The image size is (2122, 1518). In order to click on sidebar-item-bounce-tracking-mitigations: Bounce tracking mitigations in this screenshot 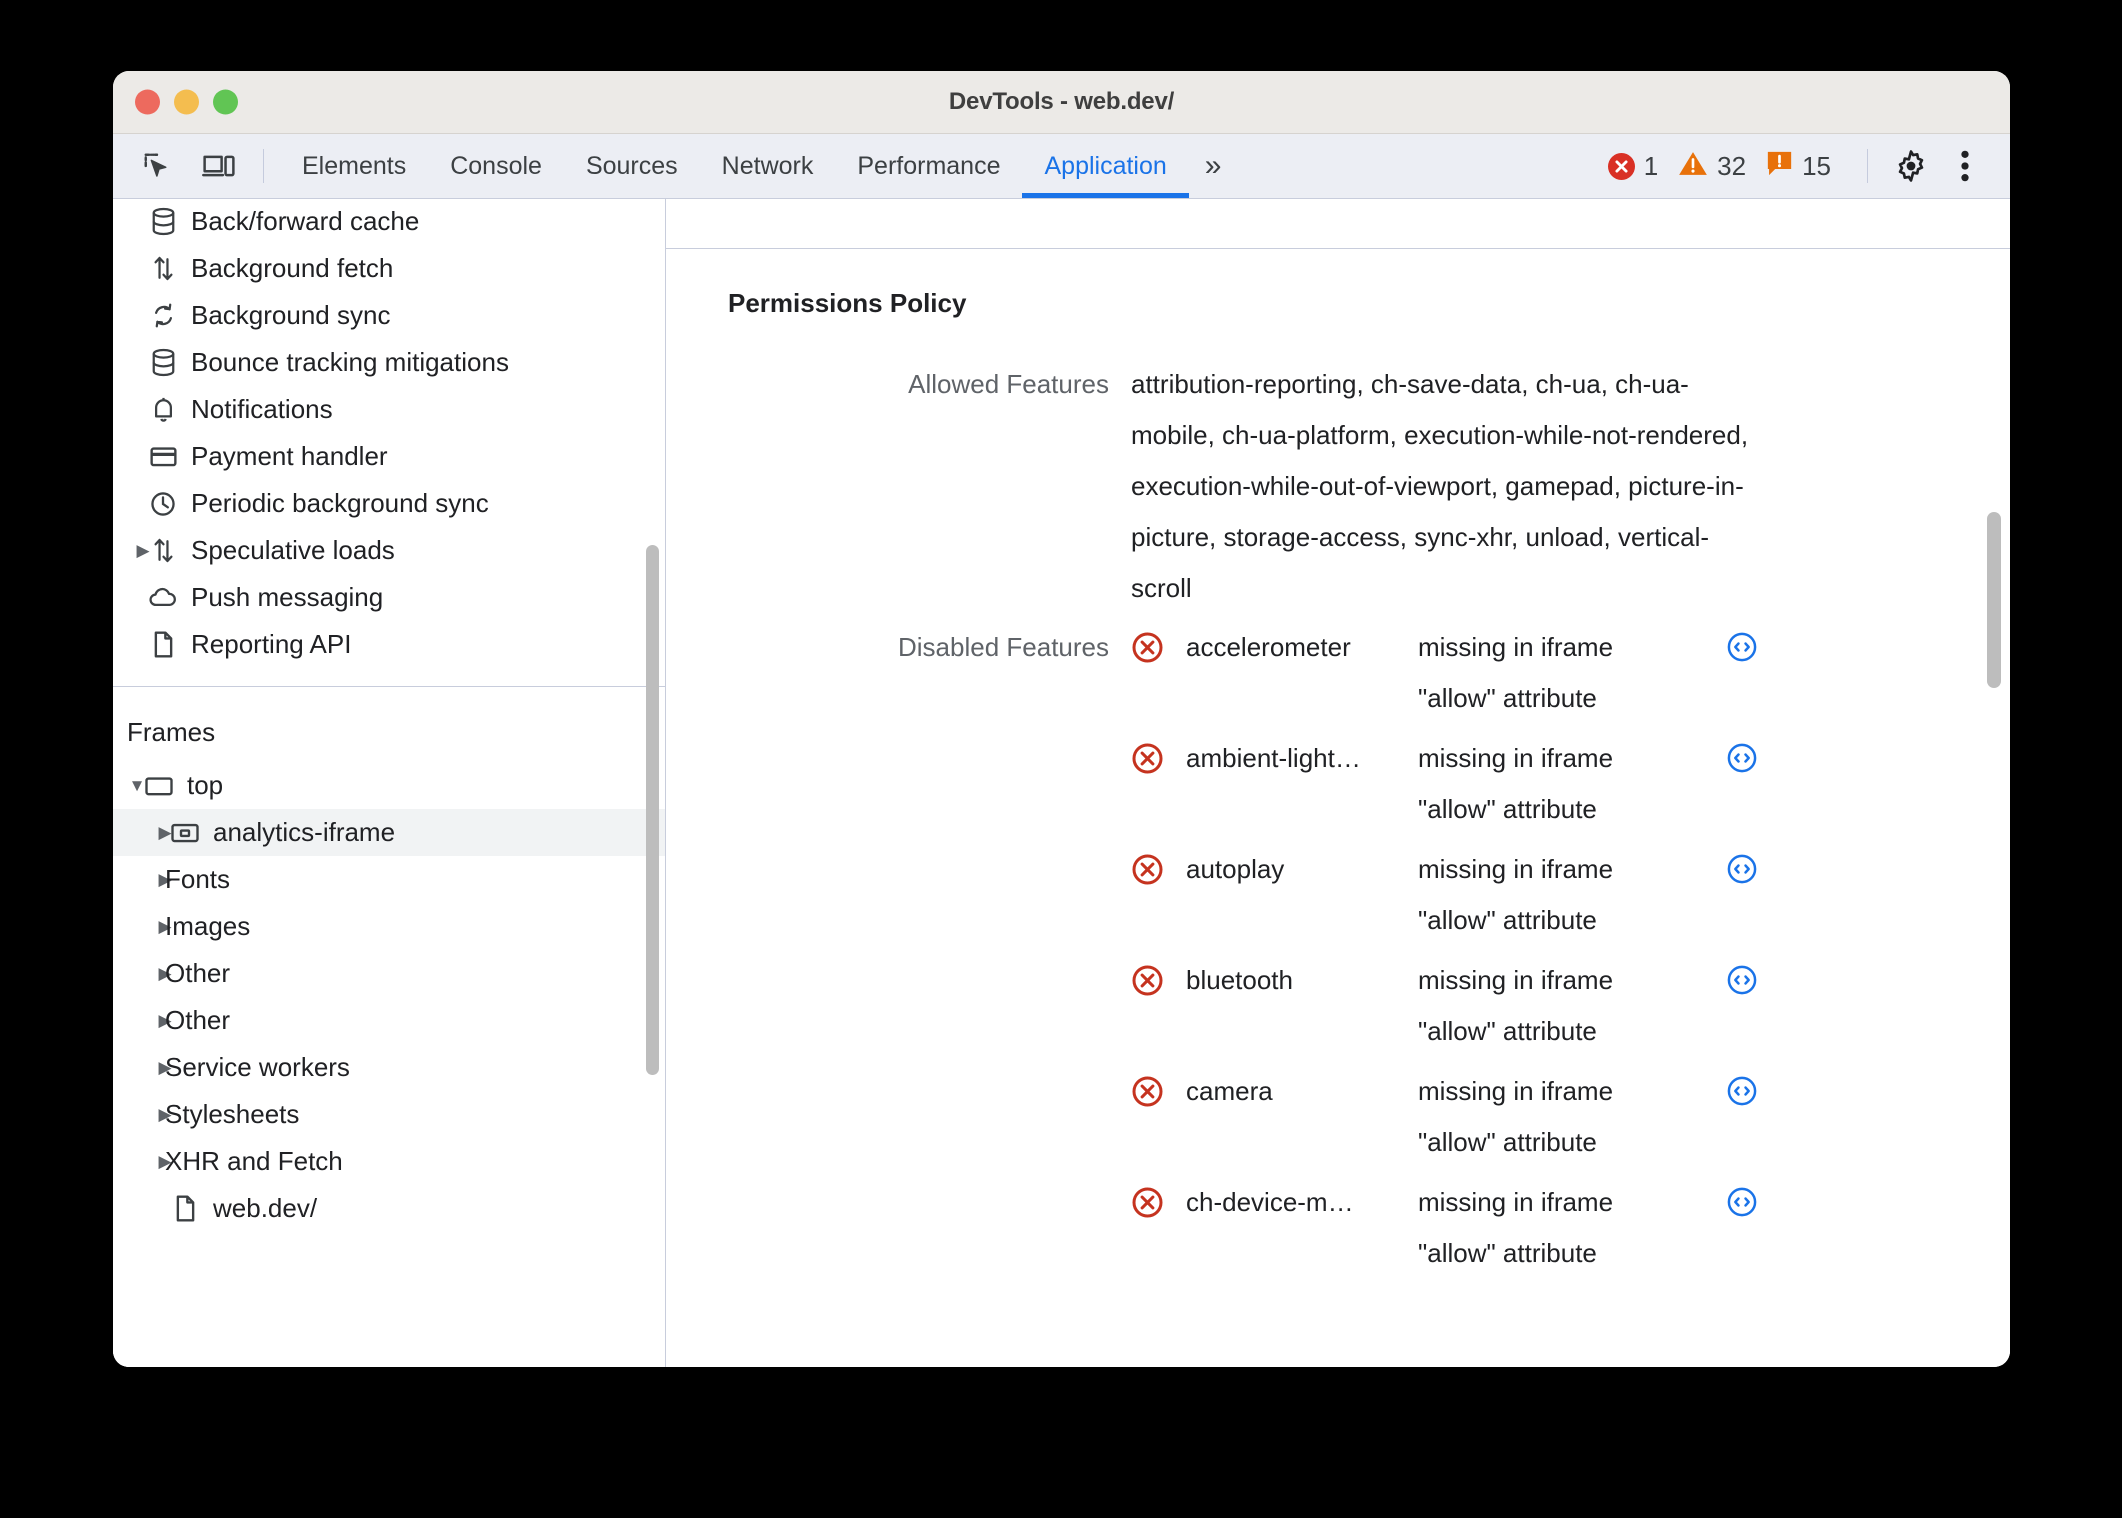, I will do `click(389, 362)`.